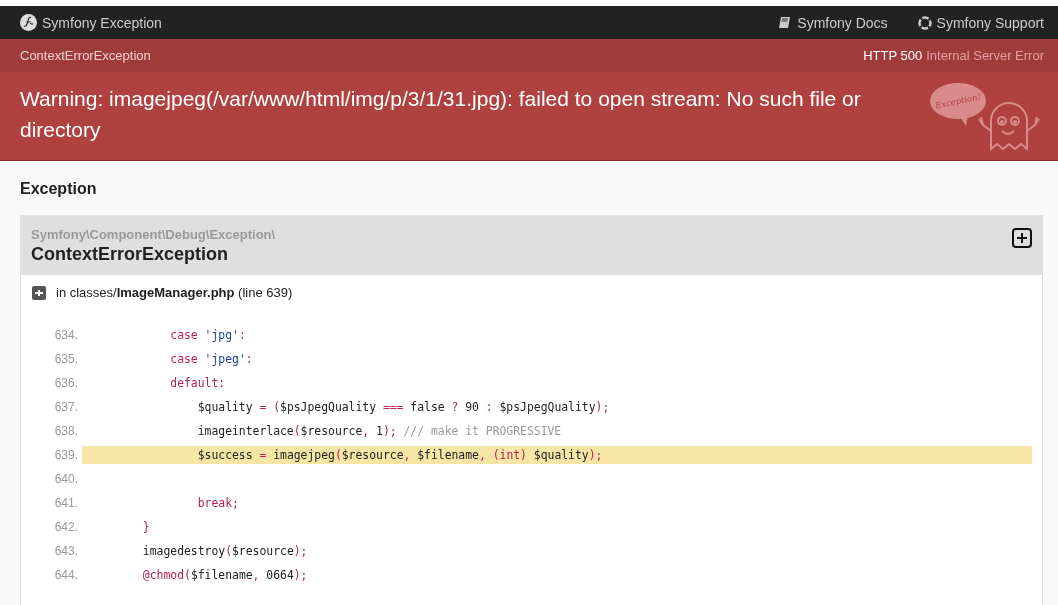  I want to click on exception-class: ContextErrorException, so click(85, 55).